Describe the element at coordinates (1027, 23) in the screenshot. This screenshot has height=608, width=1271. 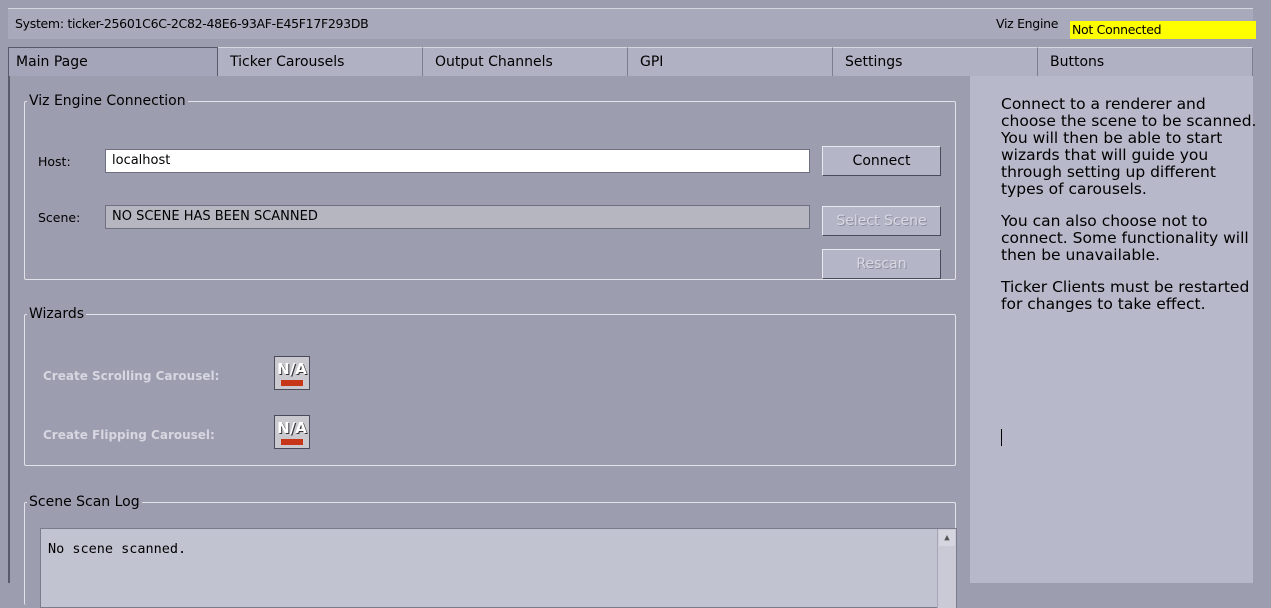
I see `viz-engine-label: Viz Engine` at that location.